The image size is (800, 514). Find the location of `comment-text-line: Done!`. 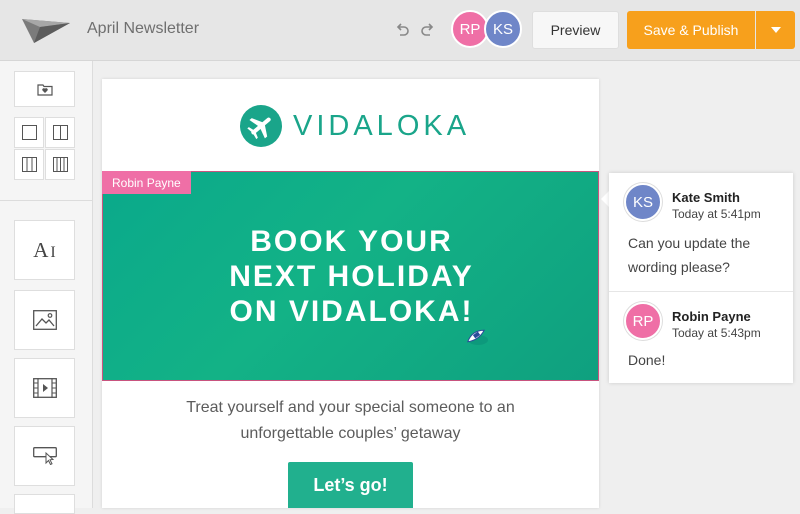

comment-text-line: Done! is located at coordinates (647, 360).